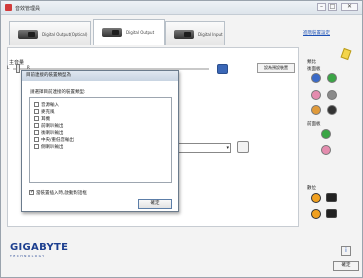  I want to click on tab-digital-output: Digital Output, so click(129, 32).